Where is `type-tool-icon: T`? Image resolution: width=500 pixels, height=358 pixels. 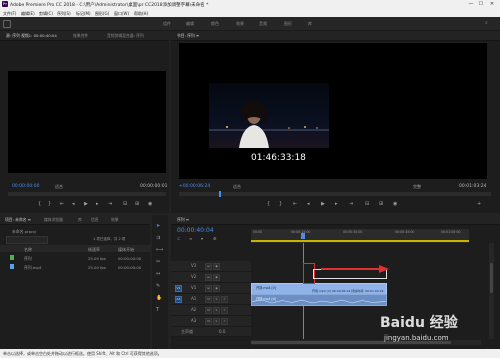
type-tool-icon: T is located at coordinates (157, 310).